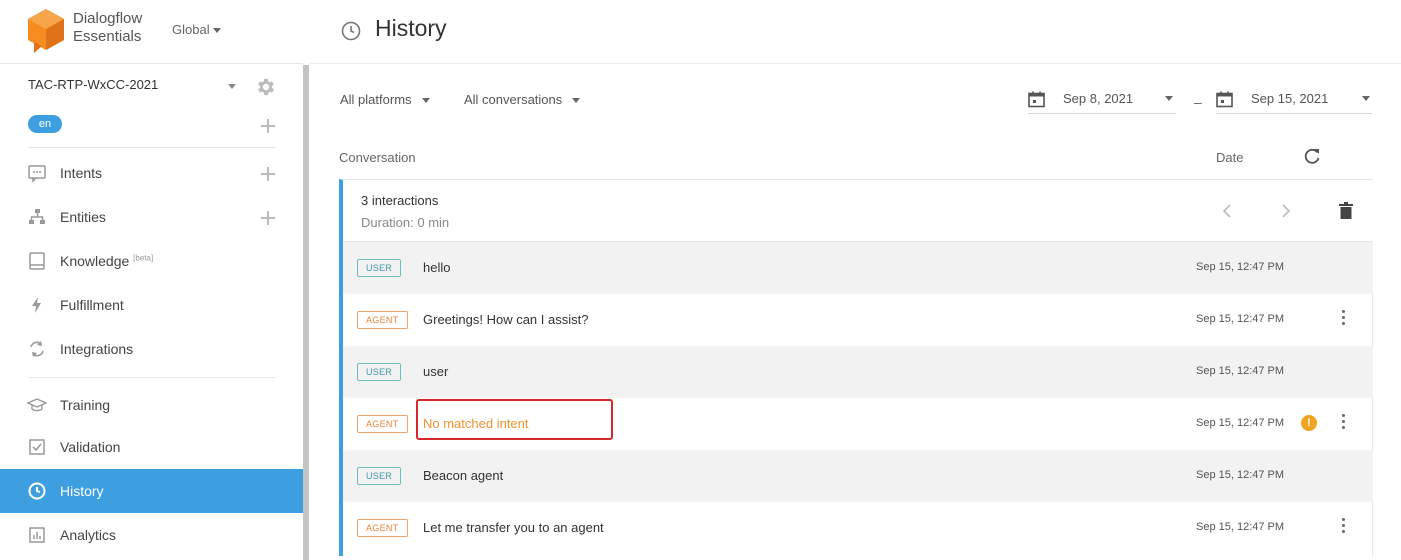 Image resolution: width=1401 pixels, height=560 pixels. What do you see at coordinates (400, 200) in the screenshot?
I see `interaction-count: 3 interactions` at bounding box center [400, 200].